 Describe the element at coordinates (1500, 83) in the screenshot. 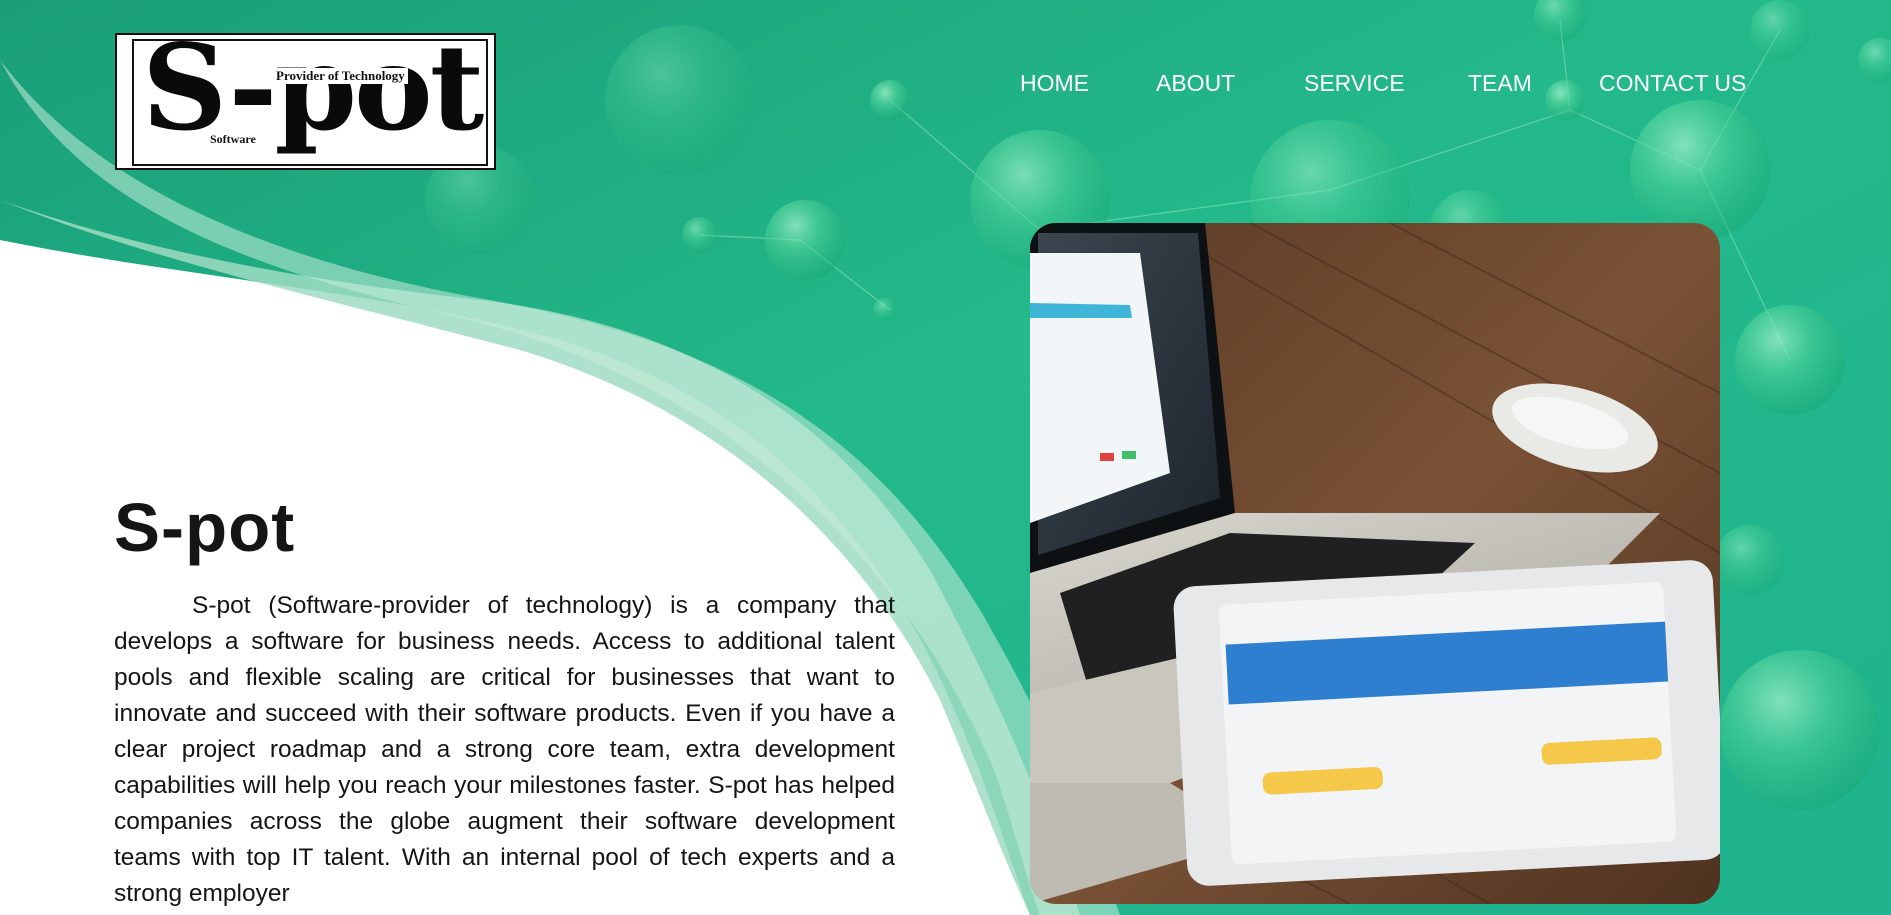

I see `nav-team: TEAM` at that location.